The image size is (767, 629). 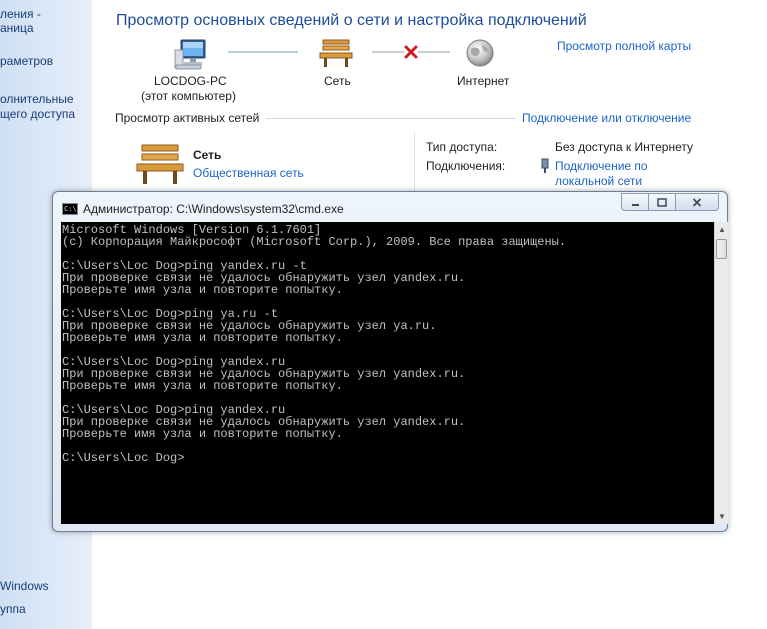 What do you see at coordinates (722, 229) in the screenshot?
I see `scroll-up-icon: ▲` at bounding box center [722, 229].